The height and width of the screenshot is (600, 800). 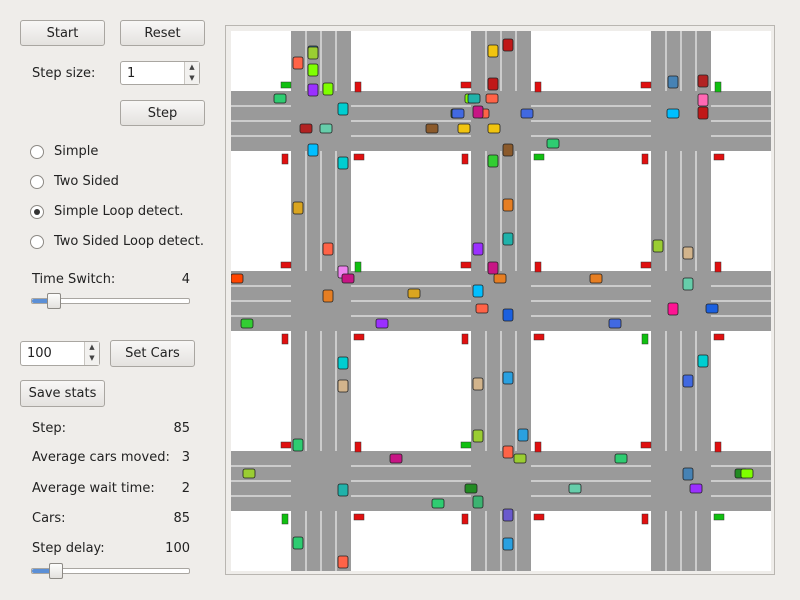 I want to click on stat-cars-value: 85, so click(x=181, y=518).